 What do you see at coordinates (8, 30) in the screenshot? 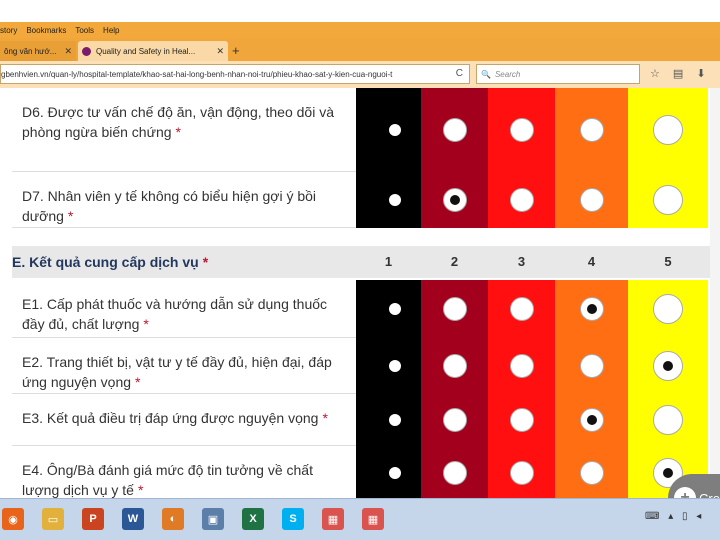
I see `menu-history: story` at bounding box center [8, 30].